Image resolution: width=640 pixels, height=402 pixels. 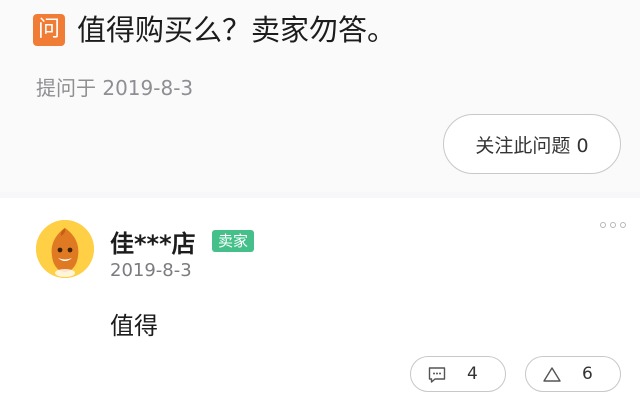 What do you see at coordinates (532, 144) in the screenshot?
I see `follow-question-button: 关注此问题 0` at bounding box center [532, 144].